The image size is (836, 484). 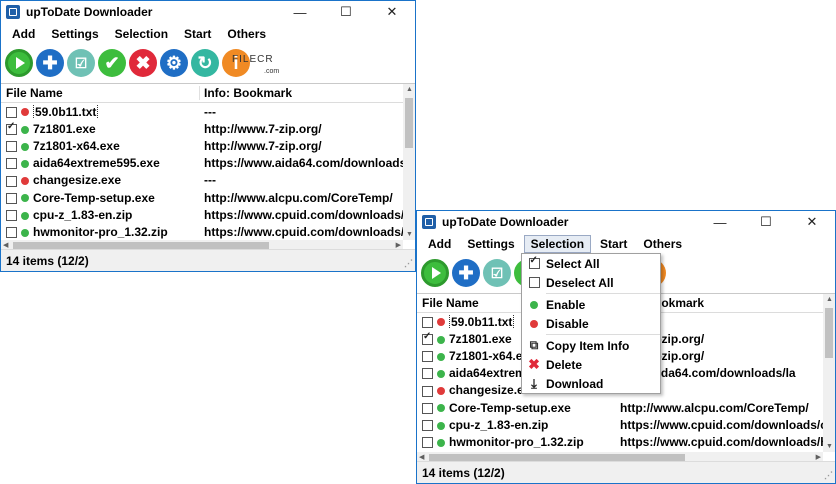 What do you see at coordinates (626, 222) in the screenshot?
I see `title-bar: upToDate Downloader — ☐ ✕` at bounding box center [626, 222].